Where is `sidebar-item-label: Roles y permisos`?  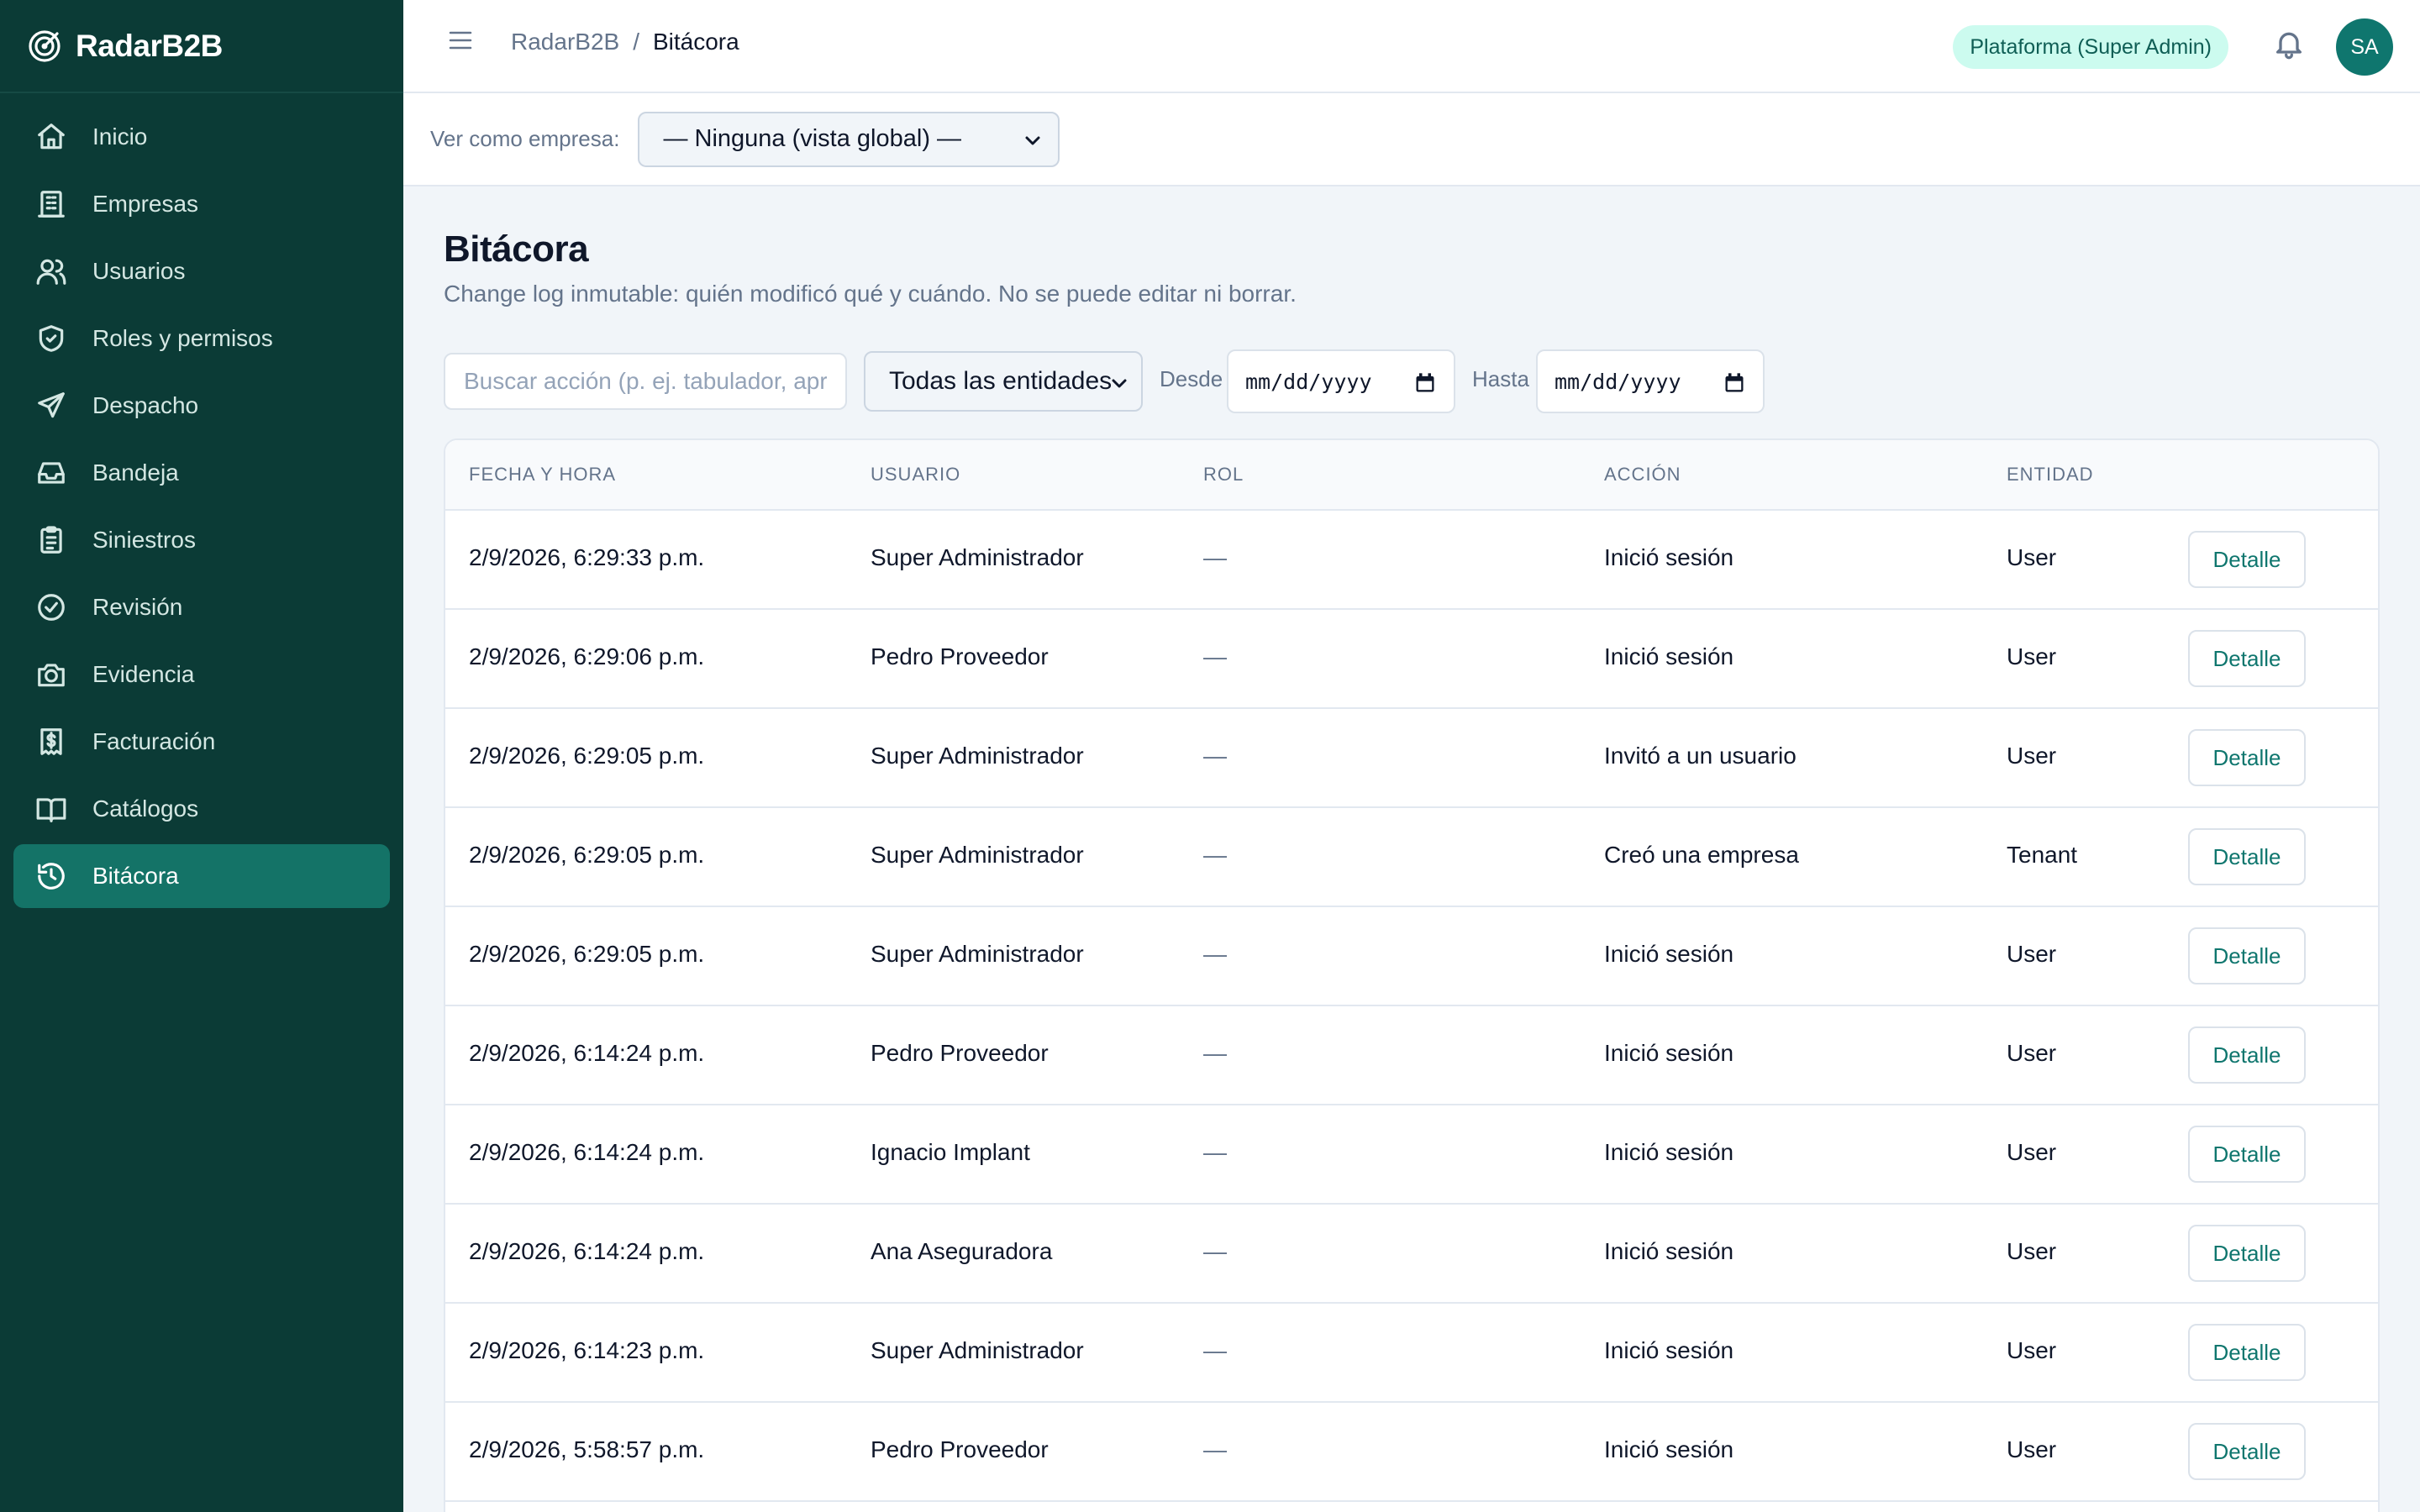 sidebar-item-label: Roles y permisos is located at coordinates (182, 338).